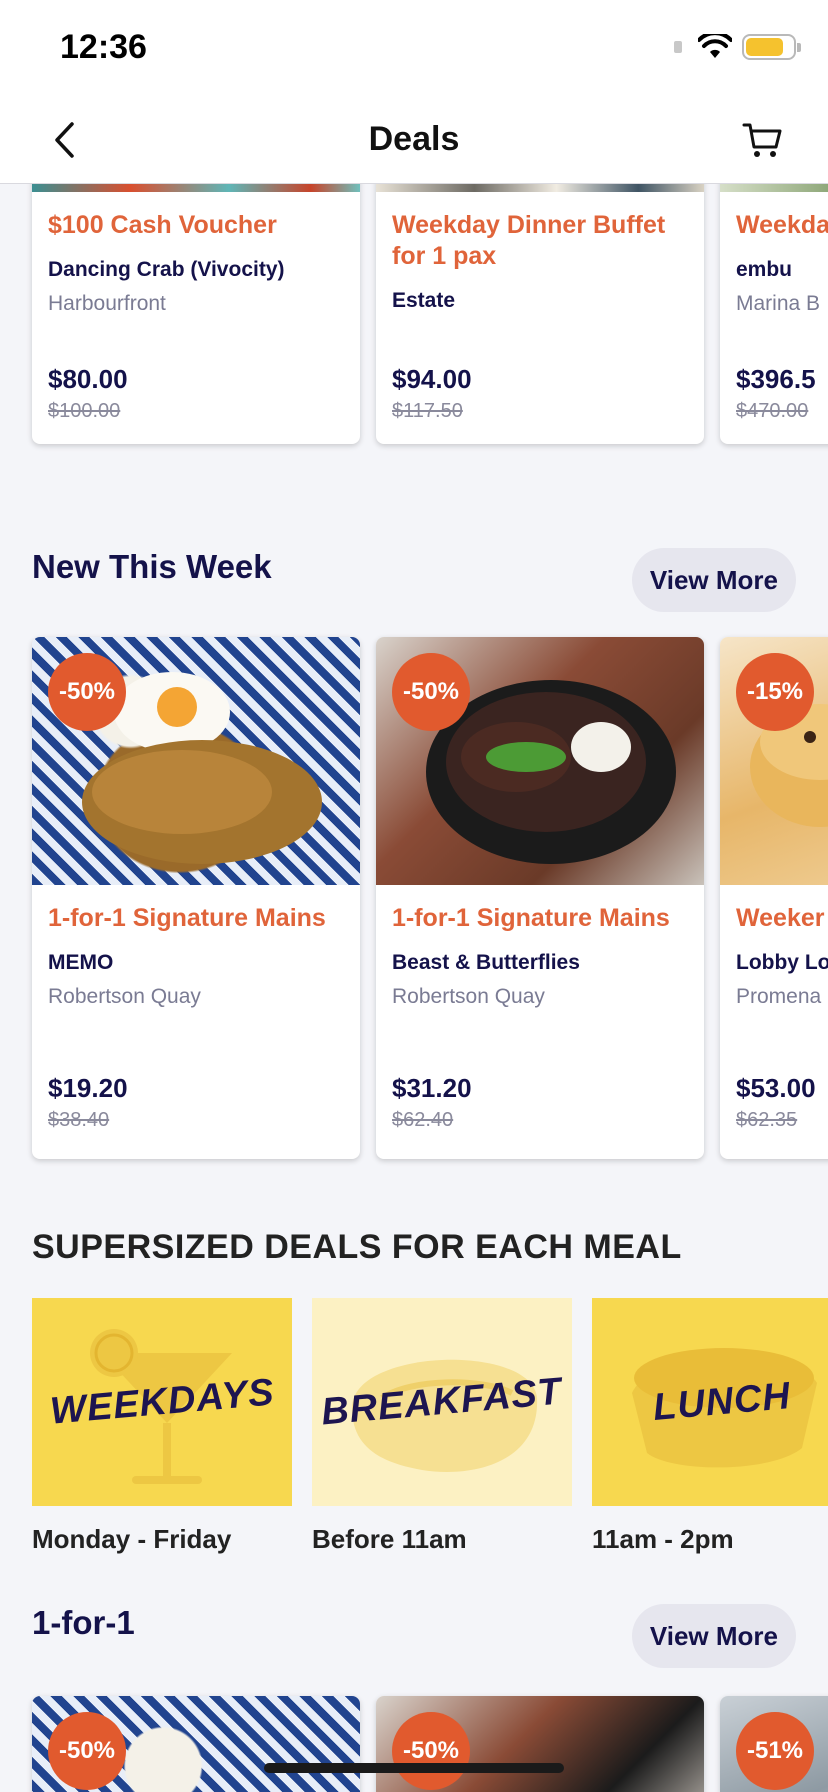 Image resolution: width=828 pixels, height=1792 pixels. I want to click on deal-merchant: Dancing Crab (Vivocity), so click(166, 269).